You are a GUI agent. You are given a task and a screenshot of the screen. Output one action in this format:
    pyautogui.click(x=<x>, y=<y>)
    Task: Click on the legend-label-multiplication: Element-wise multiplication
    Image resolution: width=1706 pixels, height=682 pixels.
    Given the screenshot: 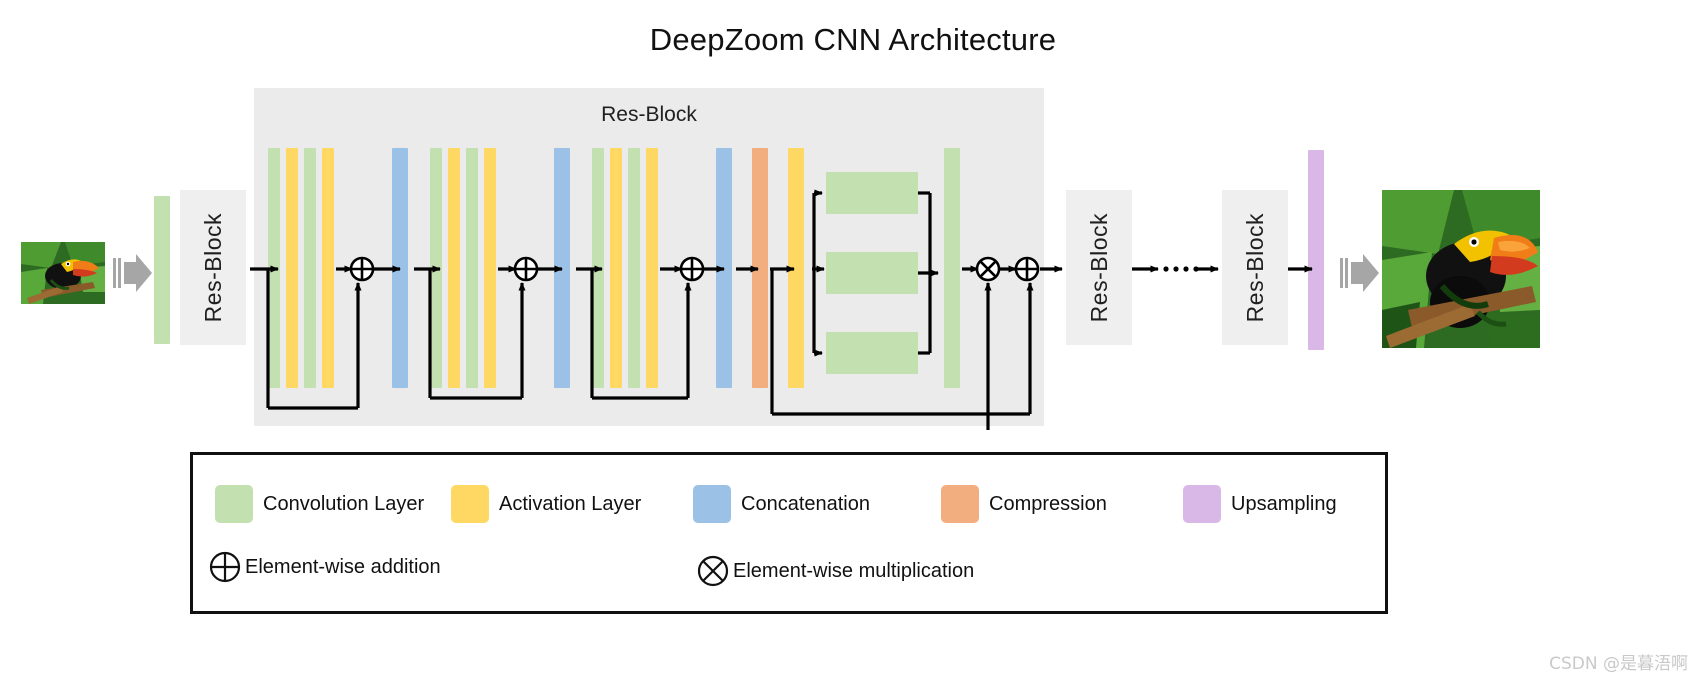 What is the action you would take?
    pyautogui.click(x=854, y=571)
    